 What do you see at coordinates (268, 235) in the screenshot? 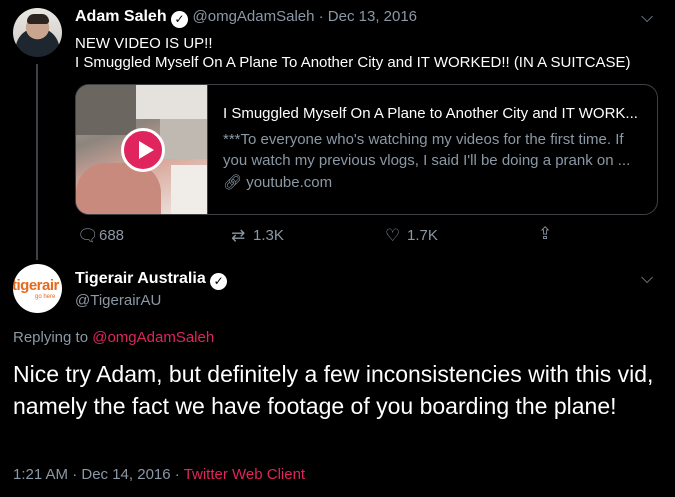
I see `retweet-count: 1.3K` at bounding box center [268, 235].